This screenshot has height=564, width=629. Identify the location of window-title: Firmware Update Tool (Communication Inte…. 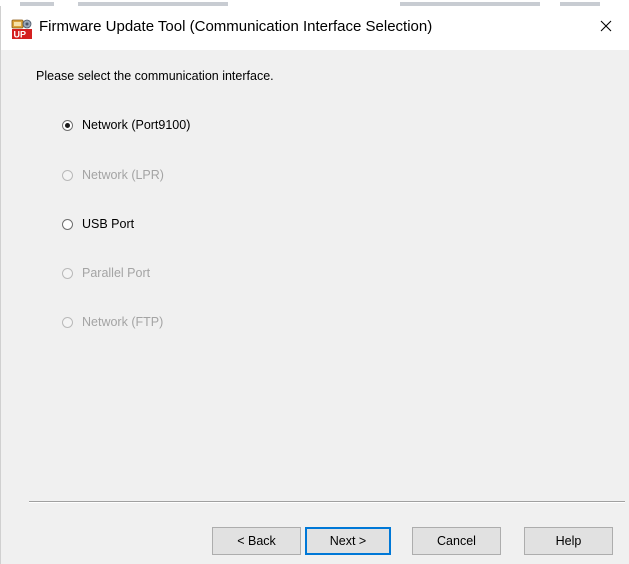
(236, 26).